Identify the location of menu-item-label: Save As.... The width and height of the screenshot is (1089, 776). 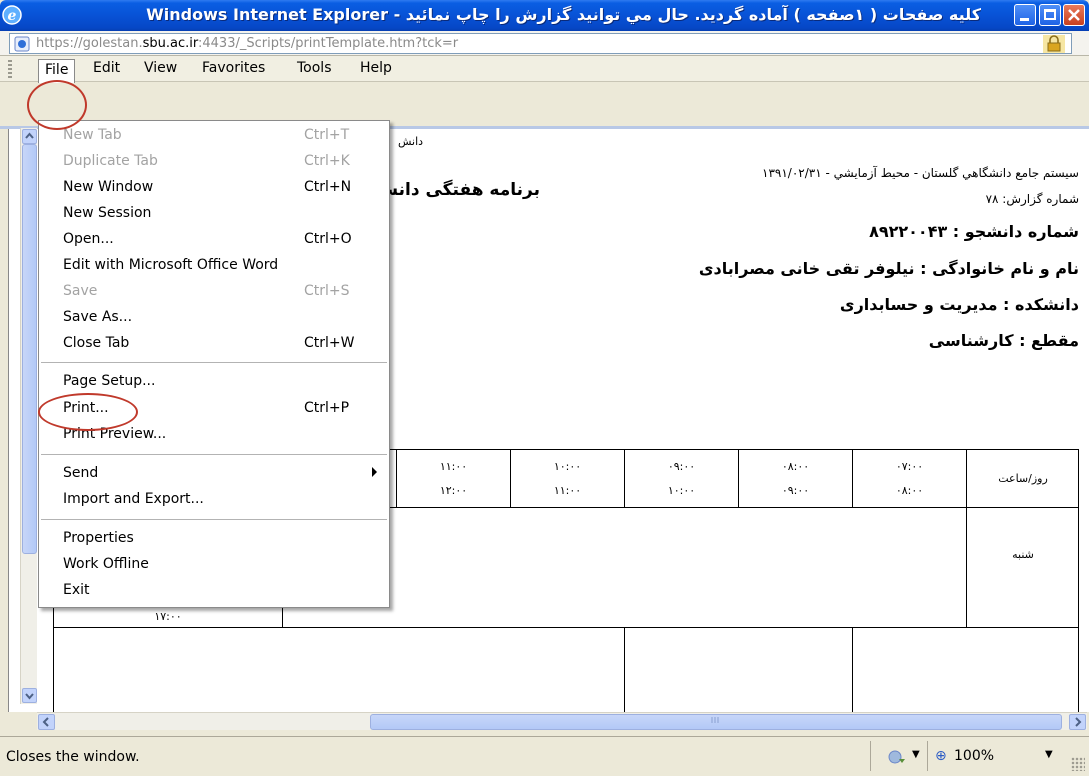
(98, 317).